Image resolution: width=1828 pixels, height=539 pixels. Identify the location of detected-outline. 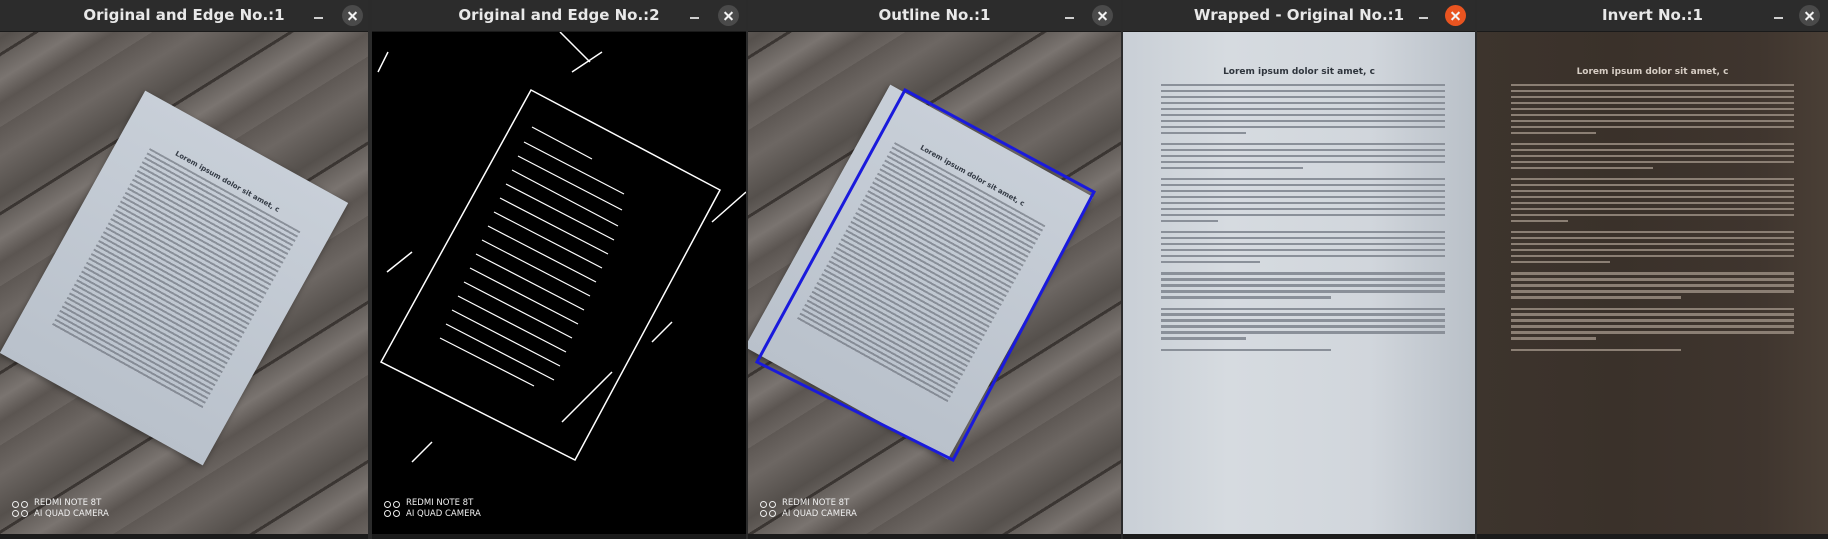
(925, 274).